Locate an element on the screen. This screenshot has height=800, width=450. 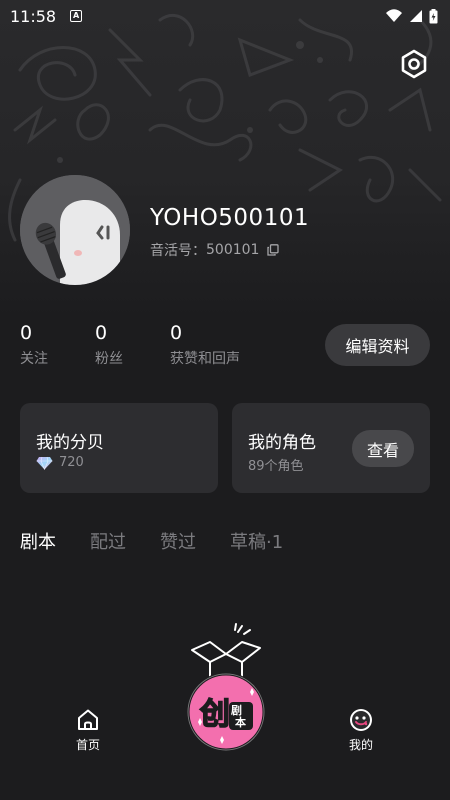
stat-likes: 0 获赞和回声 is located at coordinates (205, 345).